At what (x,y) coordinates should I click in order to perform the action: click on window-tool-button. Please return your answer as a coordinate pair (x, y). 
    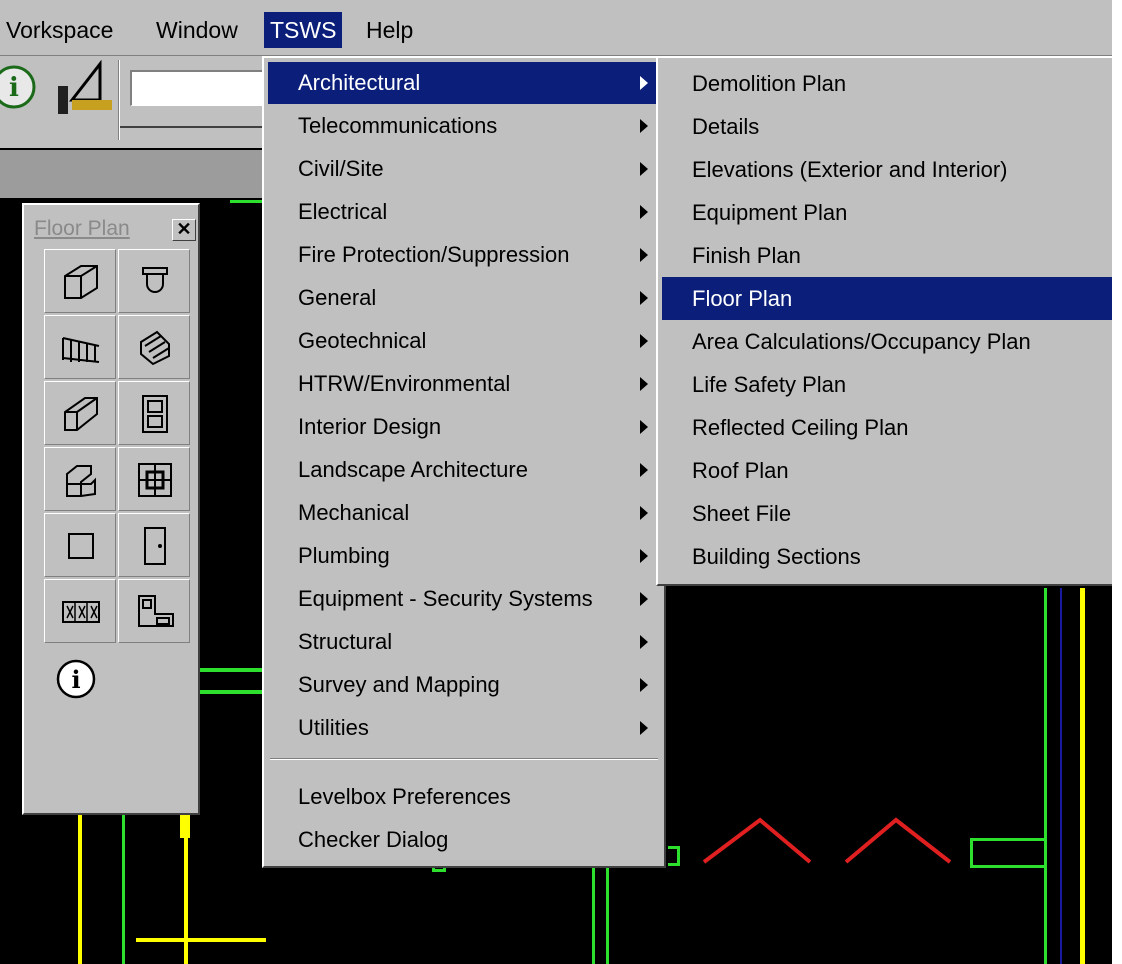
    Looking at the image, I should click on (80, 611).